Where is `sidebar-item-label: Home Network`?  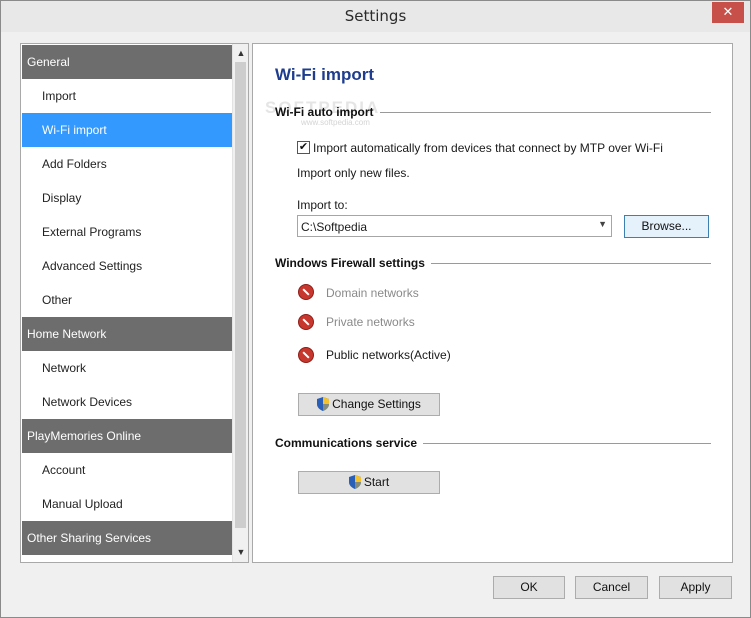
sidebar-item-label: Home Network is located at coordinates (67, 334).